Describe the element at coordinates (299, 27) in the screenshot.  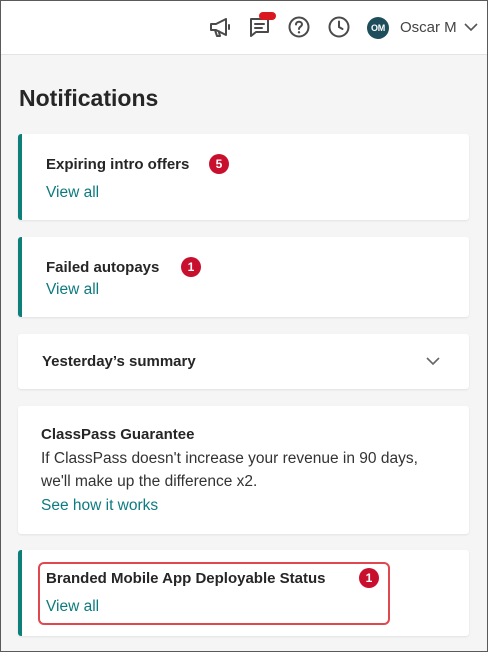
I see `help-icon` at that location.